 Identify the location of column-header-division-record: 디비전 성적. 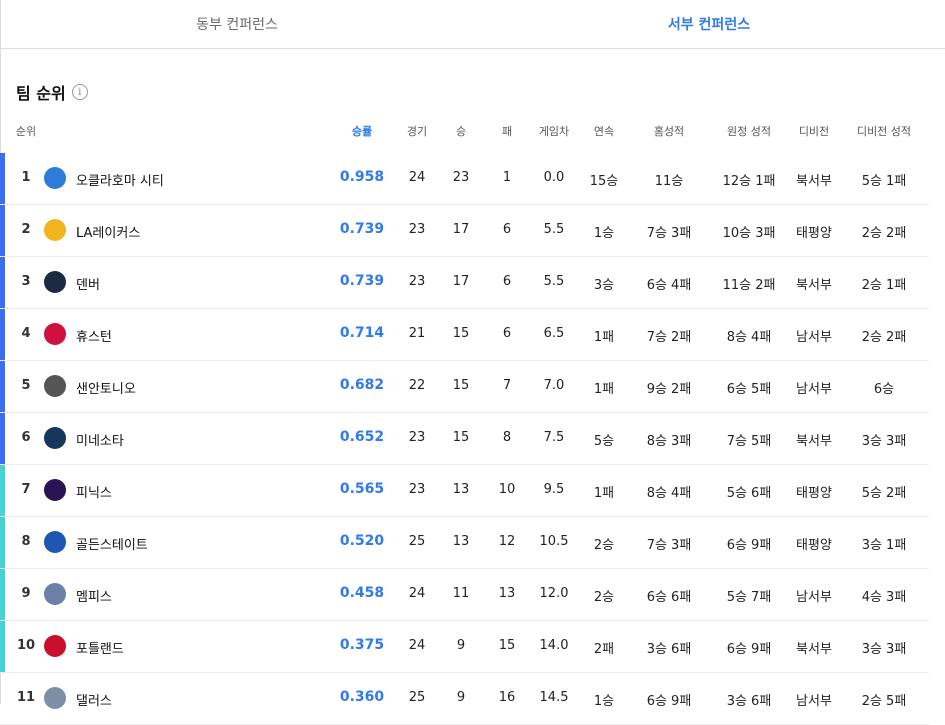
(884, 131).